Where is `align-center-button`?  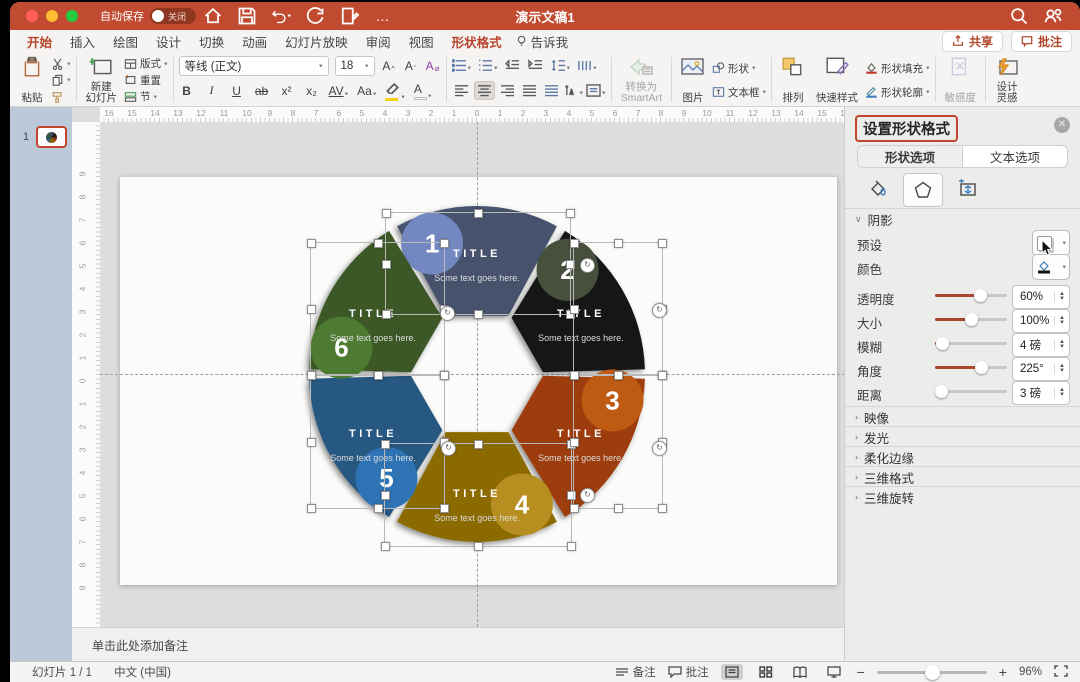
align-center-button is located at coordinates (484, 90).